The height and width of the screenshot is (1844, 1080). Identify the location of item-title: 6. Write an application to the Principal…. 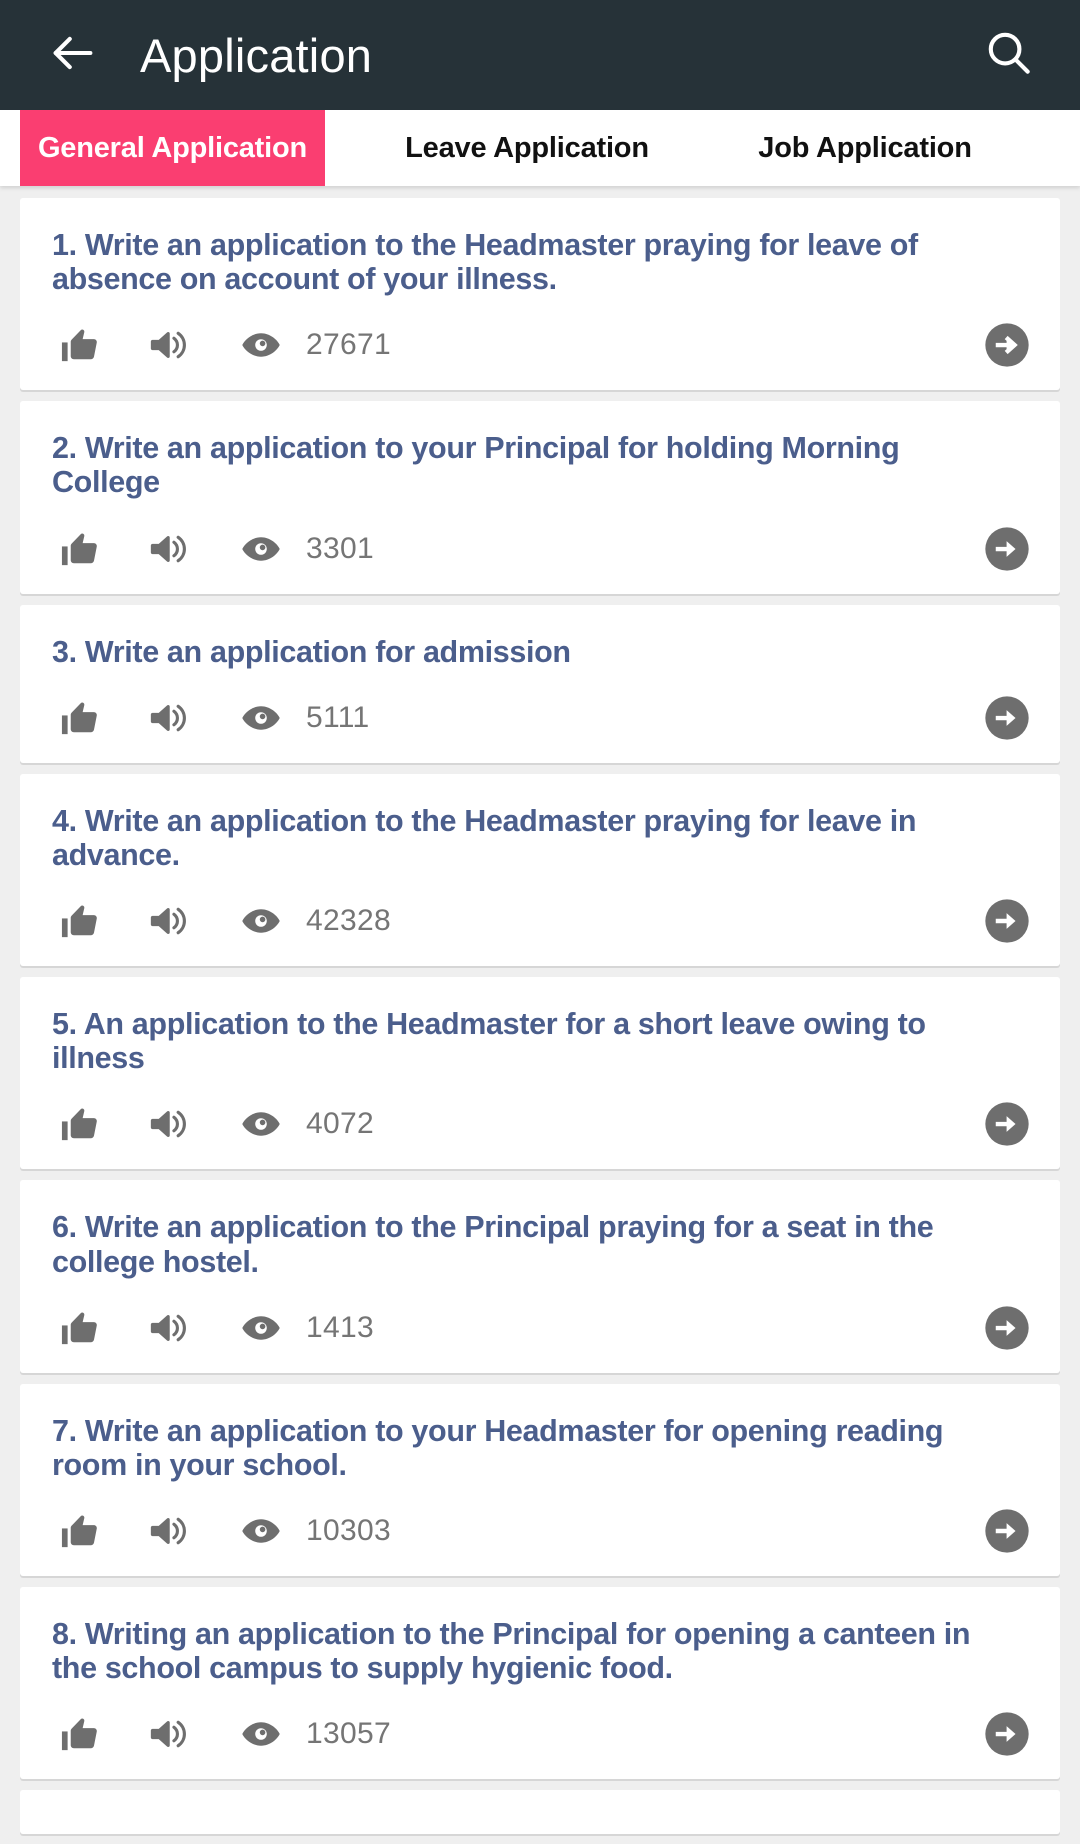
(493, 1244).